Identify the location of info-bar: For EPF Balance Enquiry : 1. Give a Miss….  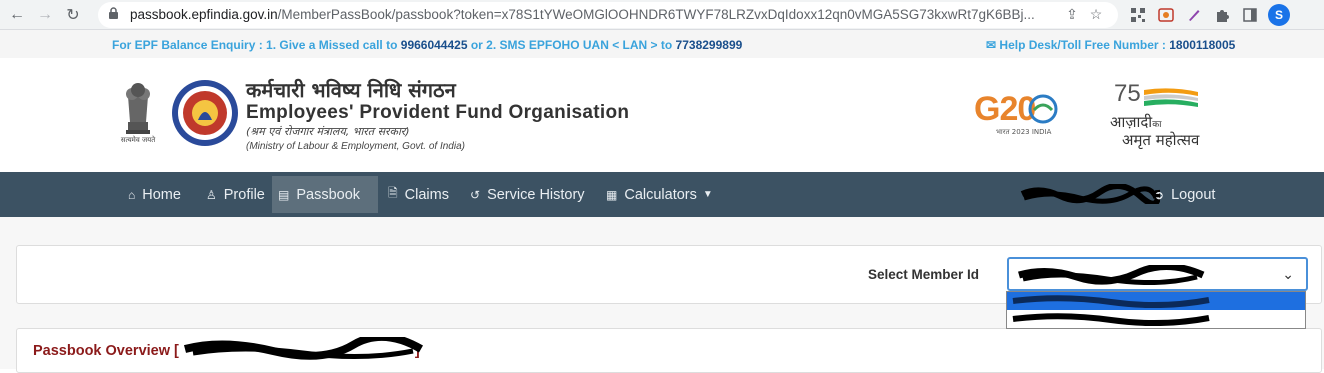
(662, 44).